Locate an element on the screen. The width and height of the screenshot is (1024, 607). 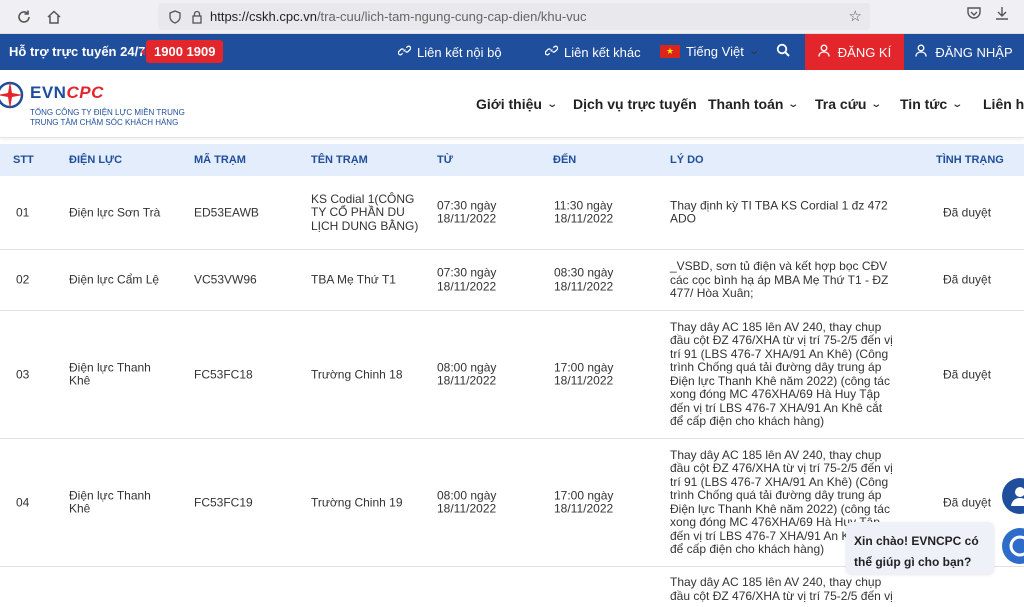
cell-ma-tram: FC53FC18 is located at coordinates (223, 373).